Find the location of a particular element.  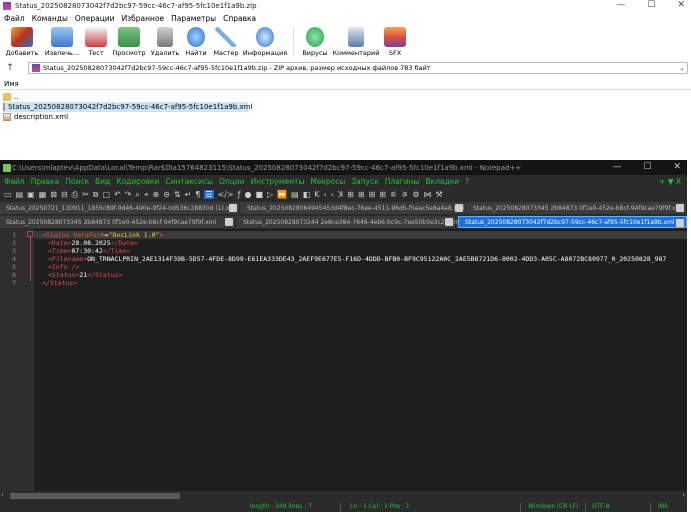

play-macro-icon: ▷ is located at coordinates (270, 194).